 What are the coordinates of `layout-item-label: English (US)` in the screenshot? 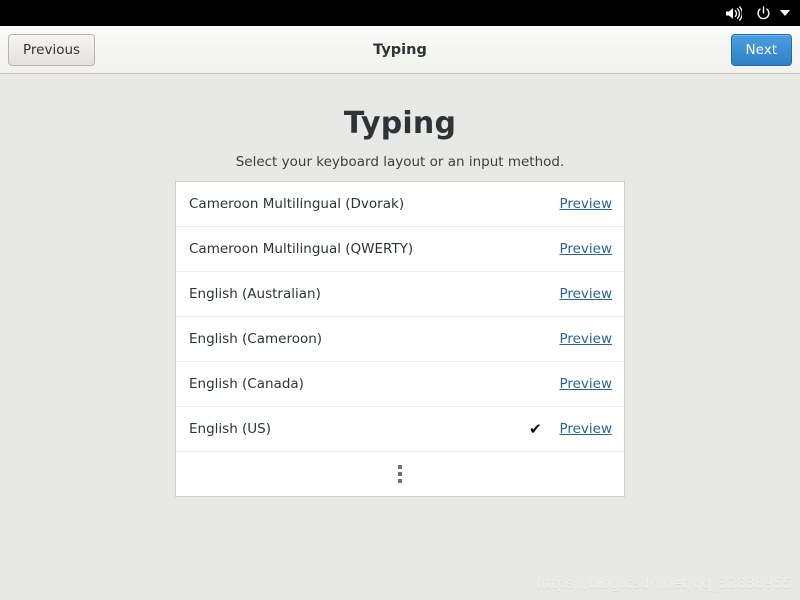 It's located at (230, 429).